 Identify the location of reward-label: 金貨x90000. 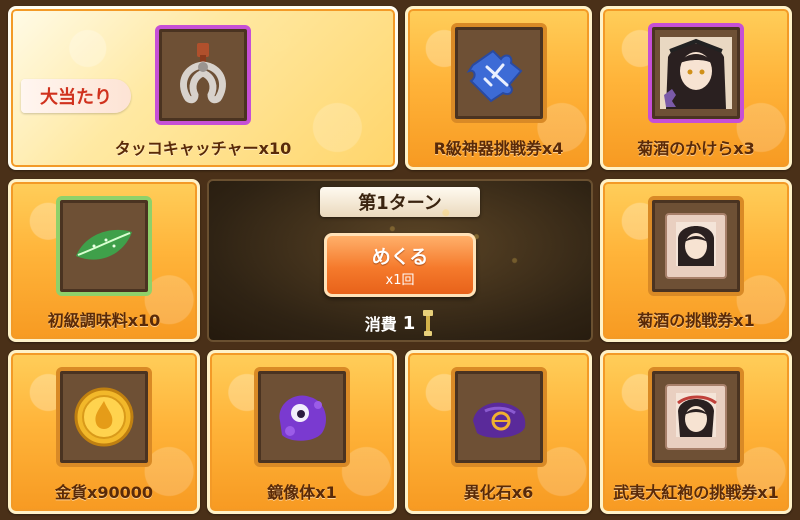
(104, 492).